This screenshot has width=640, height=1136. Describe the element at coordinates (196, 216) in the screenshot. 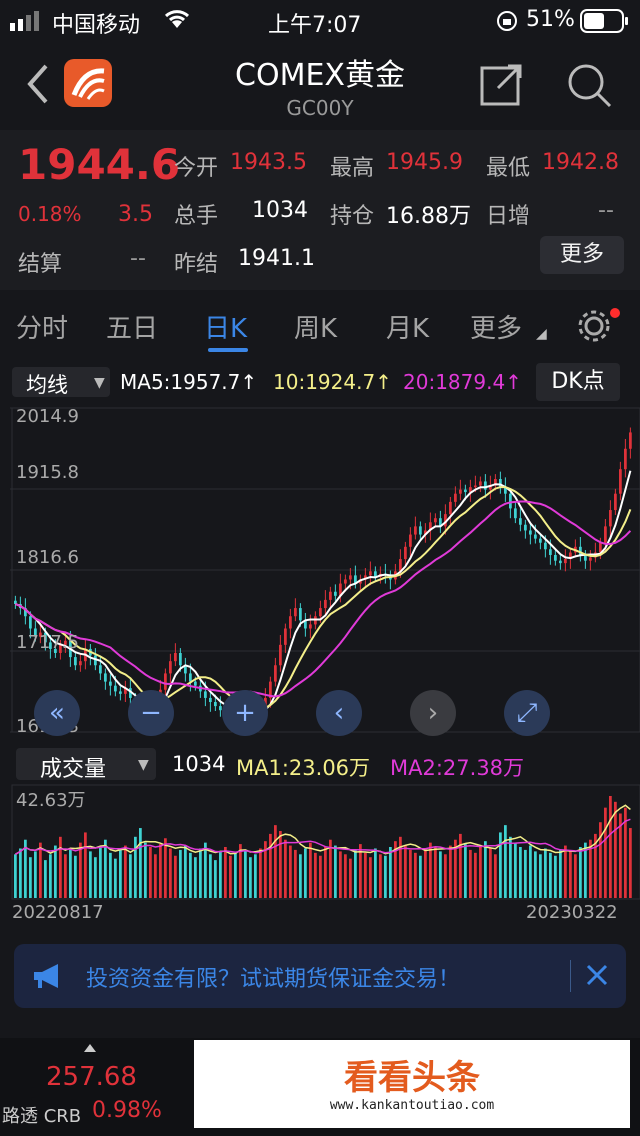

I see `volume-label: 总手` at that location.